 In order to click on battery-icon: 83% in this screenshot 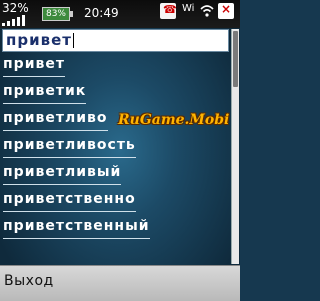, I will do `click(57, 14)`.